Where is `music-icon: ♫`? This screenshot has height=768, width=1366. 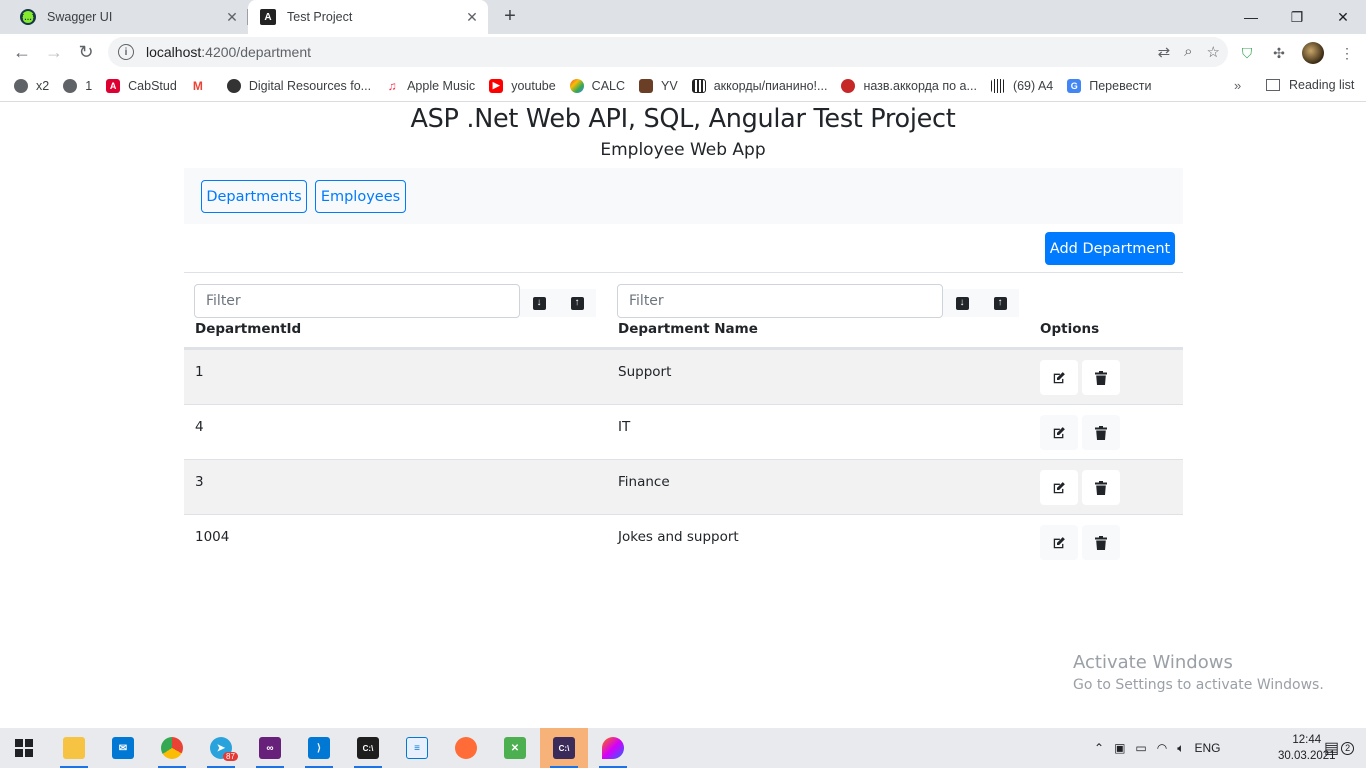
music-icon: ♫ is located at coordinates (392, 85).